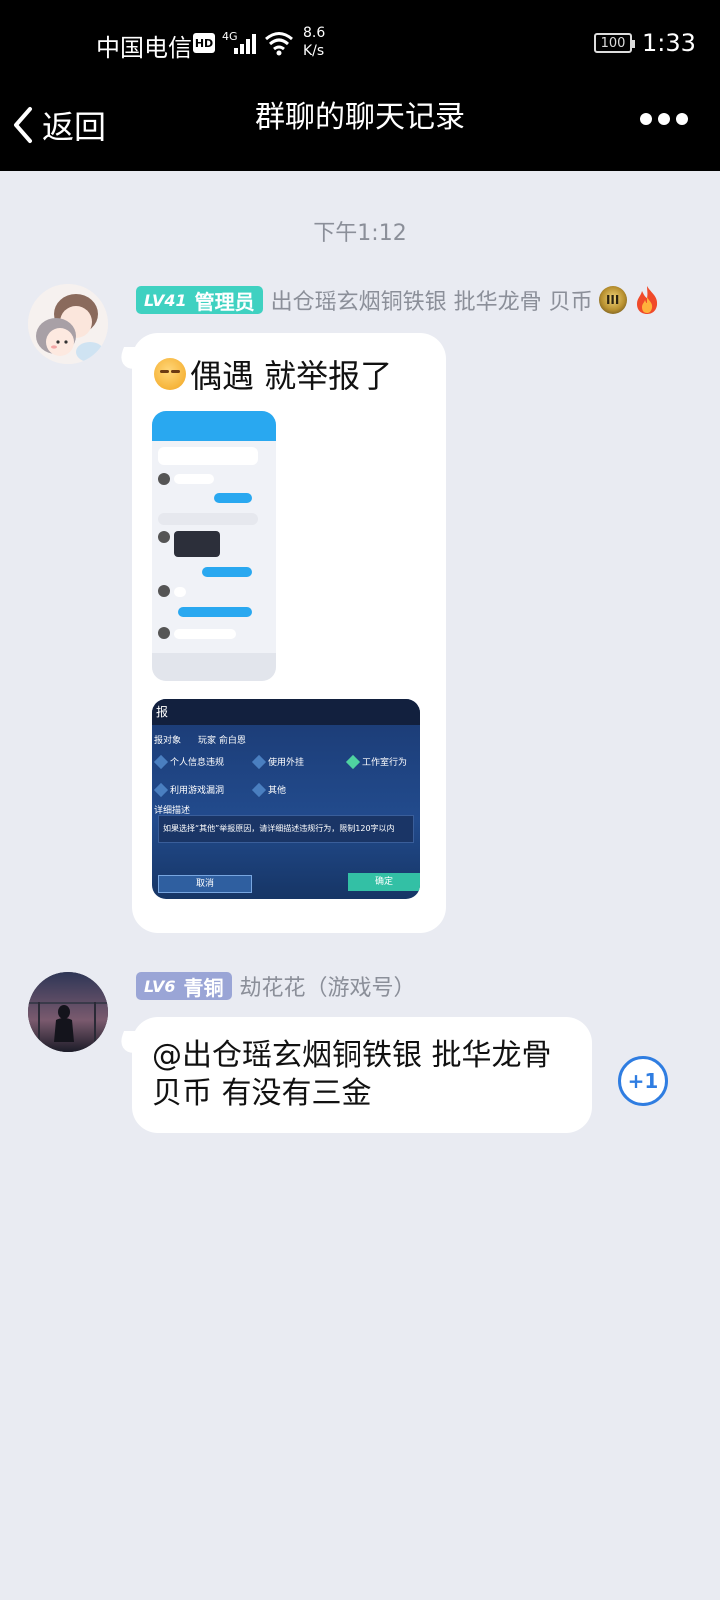  Describe the element at coordinates (197, 763) in the screenshot. I see `report-option: 个人信息违规` at that location.